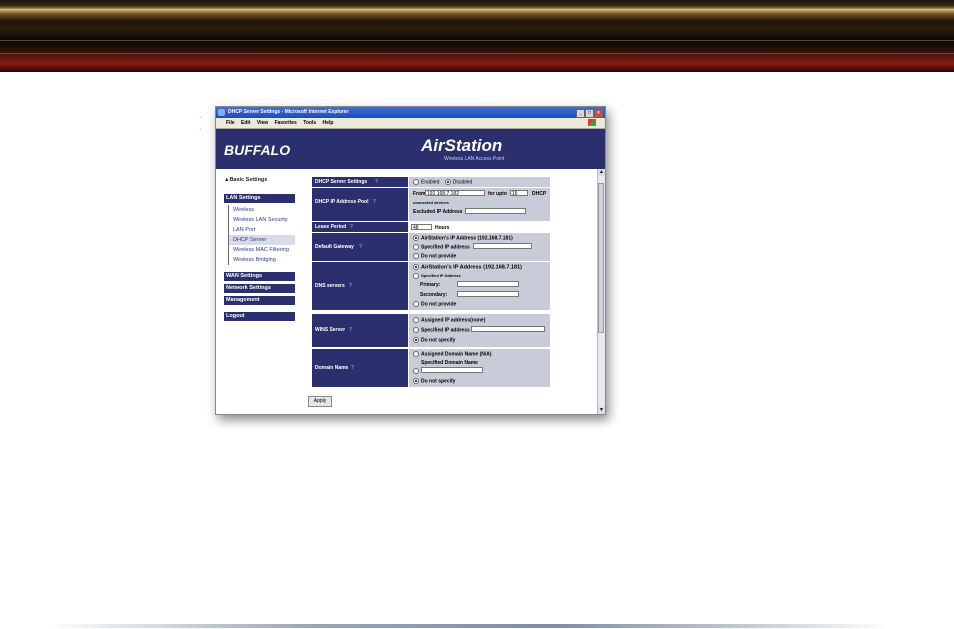  Describe the element at coordinates (441, 276) in the screenshot. I see `label-dns-specified: Specified IP Address` at that location.